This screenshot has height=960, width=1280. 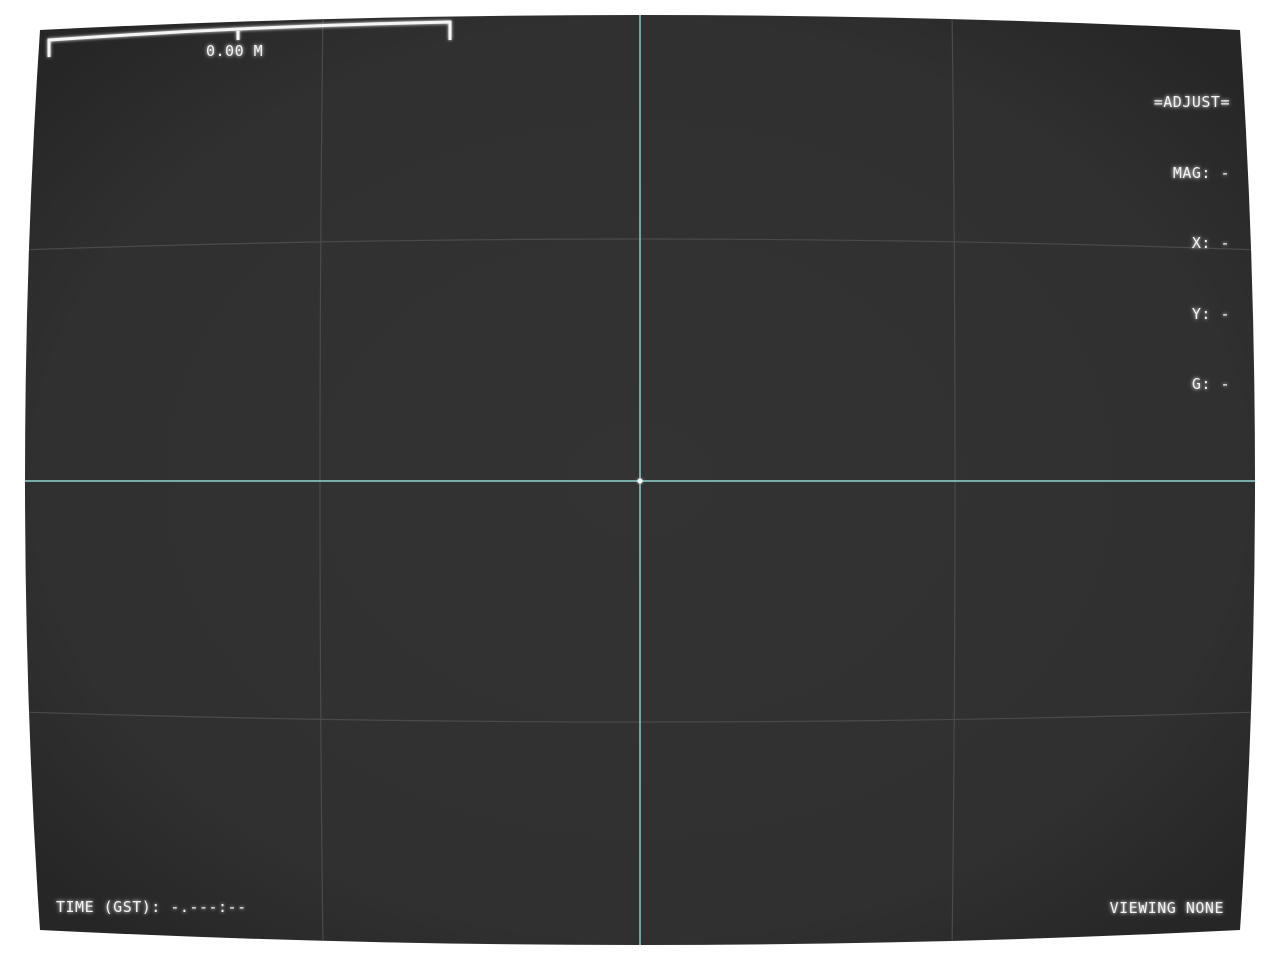 What do you see at coordinates (1166, 908) in the screenshot?
I see `viewing-status: VIEWING NONE` at bounding box center [1166, 908].